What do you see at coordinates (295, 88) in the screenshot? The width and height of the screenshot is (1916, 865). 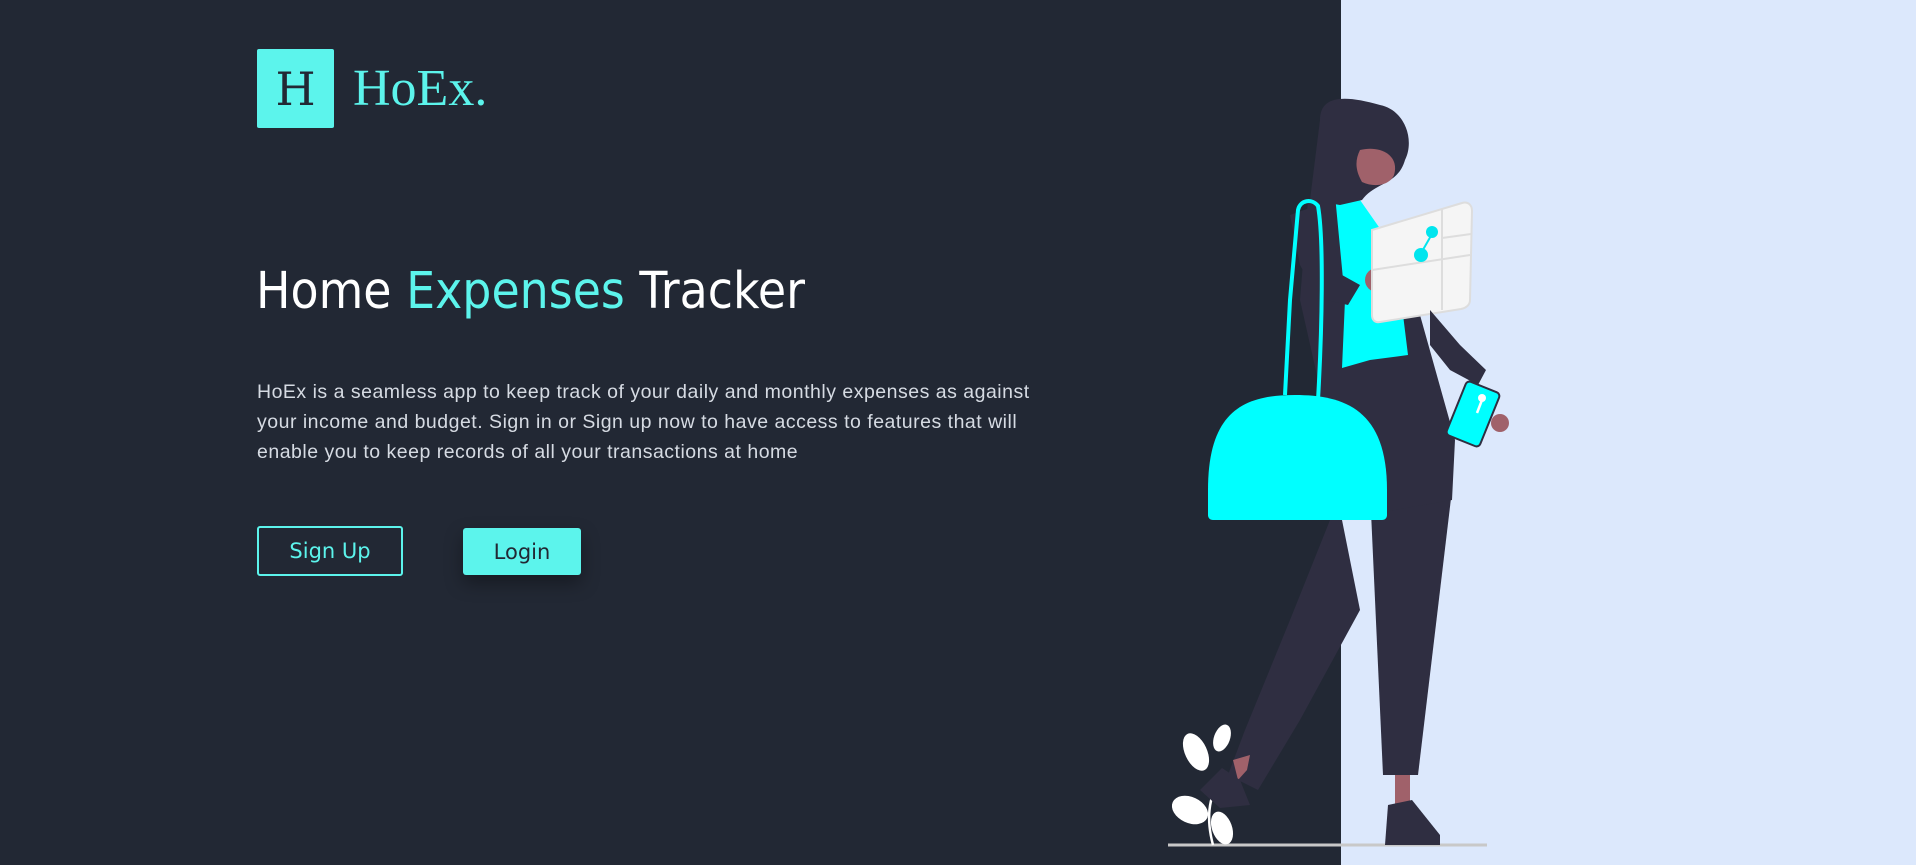 I see `logo-mark: H` at bounding box center [295, 88].